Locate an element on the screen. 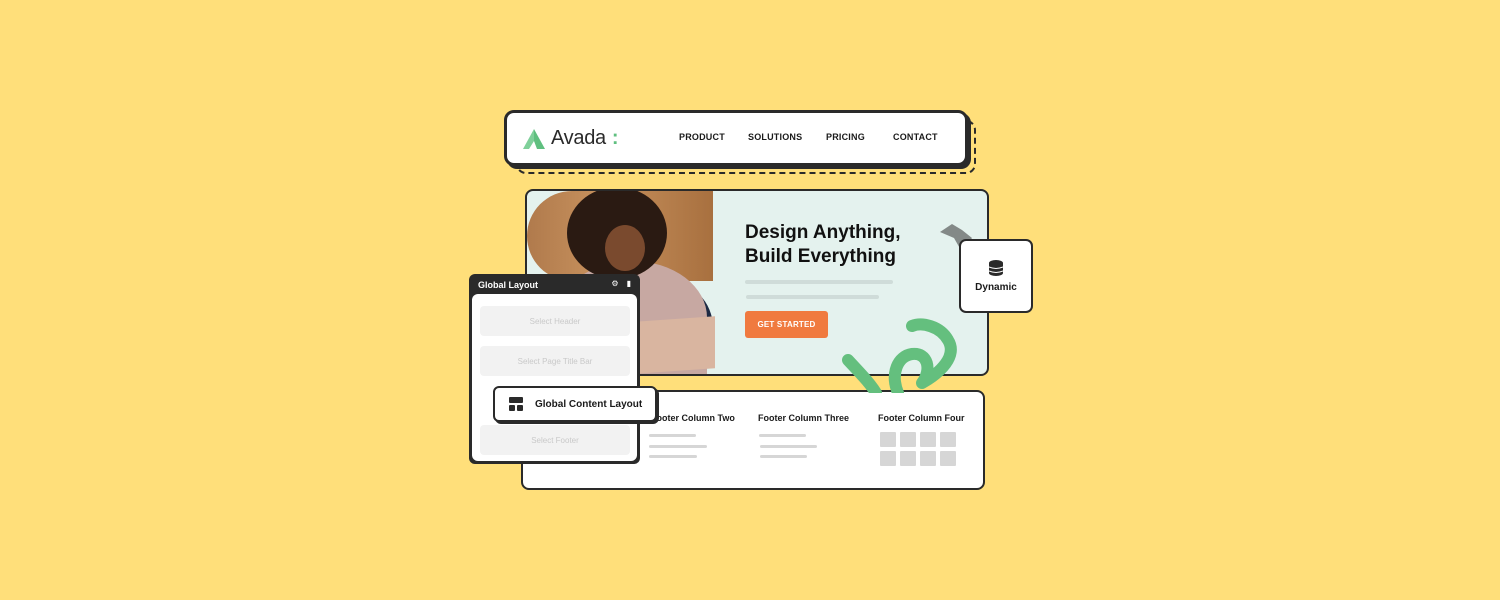 This screenshot has width=1500, height=600. nav-item-solutions: SOLUTIONS is located at coordinates (787, 137).